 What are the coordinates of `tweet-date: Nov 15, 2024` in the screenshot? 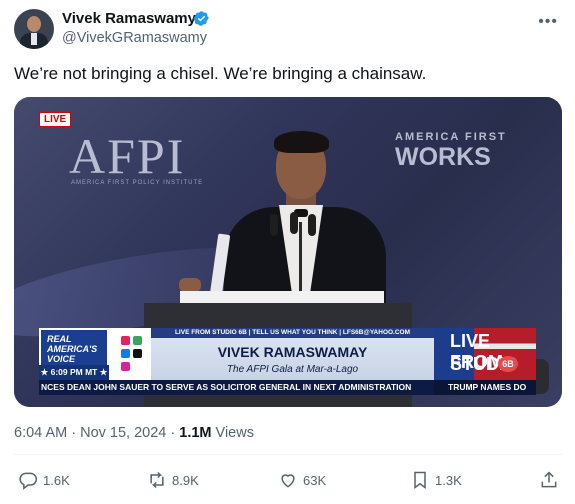 It's located at (123, 433).